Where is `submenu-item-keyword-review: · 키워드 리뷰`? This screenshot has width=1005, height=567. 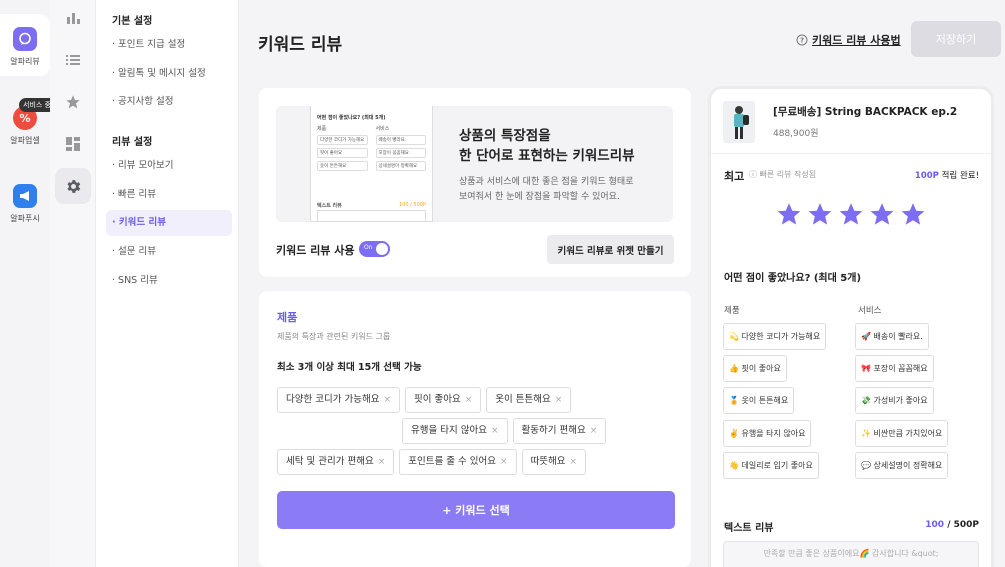
submenu-item-keyword-review: · 키워드 리뷰 is located at coordinates (169, 223).